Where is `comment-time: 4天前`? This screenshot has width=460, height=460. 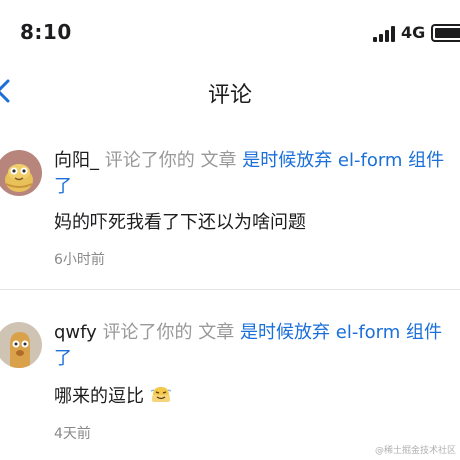 comment-time: 4天前 is located at coordinates (72, 434).